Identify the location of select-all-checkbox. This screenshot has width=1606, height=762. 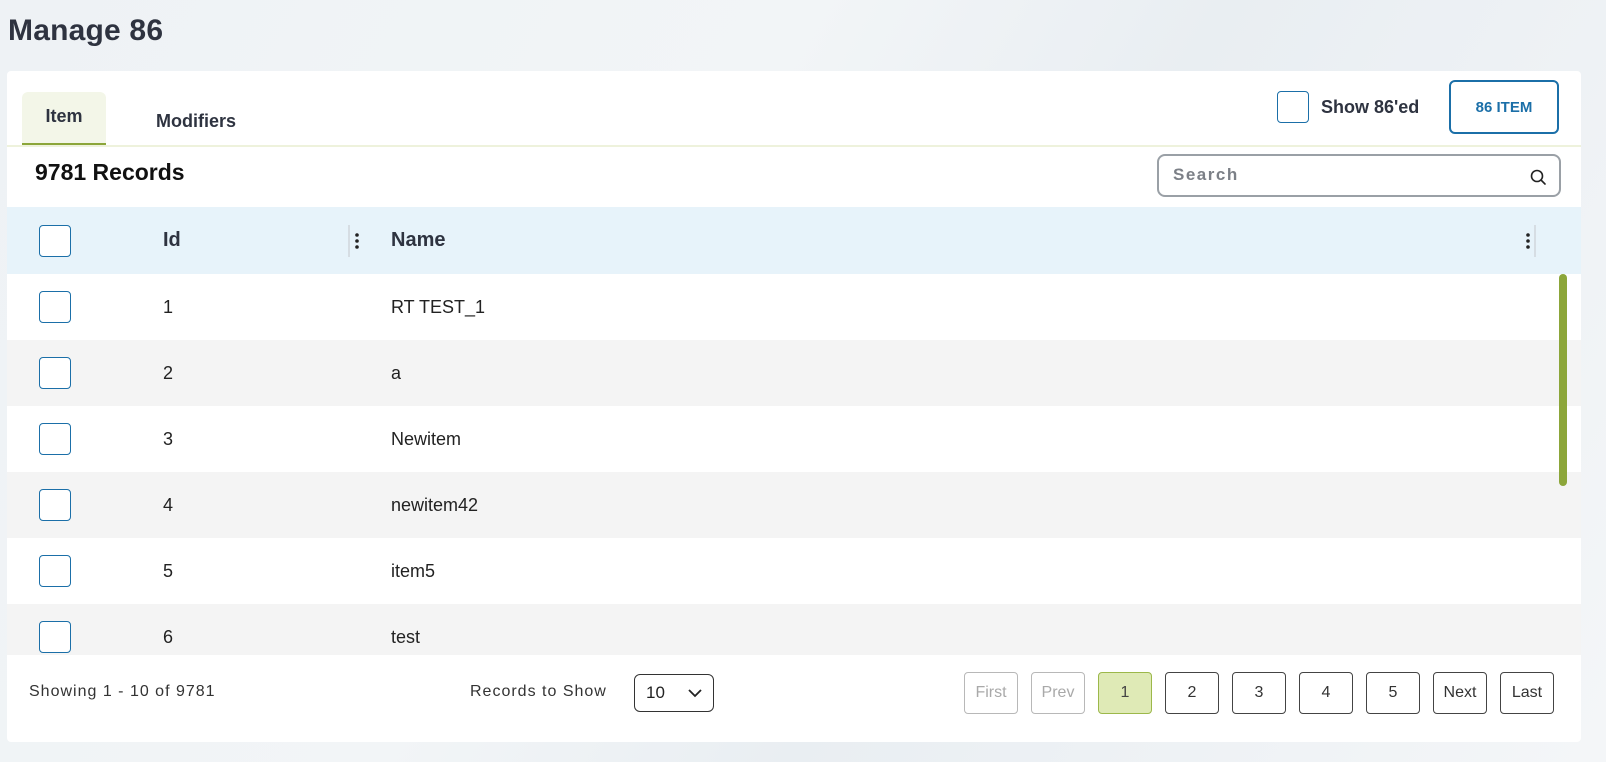
(55, 240).